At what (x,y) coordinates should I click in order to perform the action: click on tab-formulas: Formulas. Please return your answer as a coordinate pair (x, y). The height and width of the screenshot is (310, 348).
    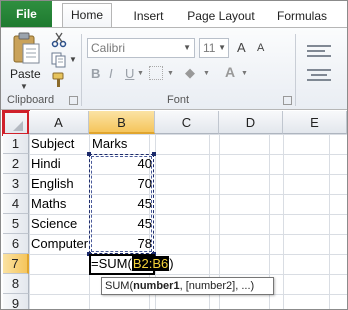
    Looking at the image, I should click on (302, 16).